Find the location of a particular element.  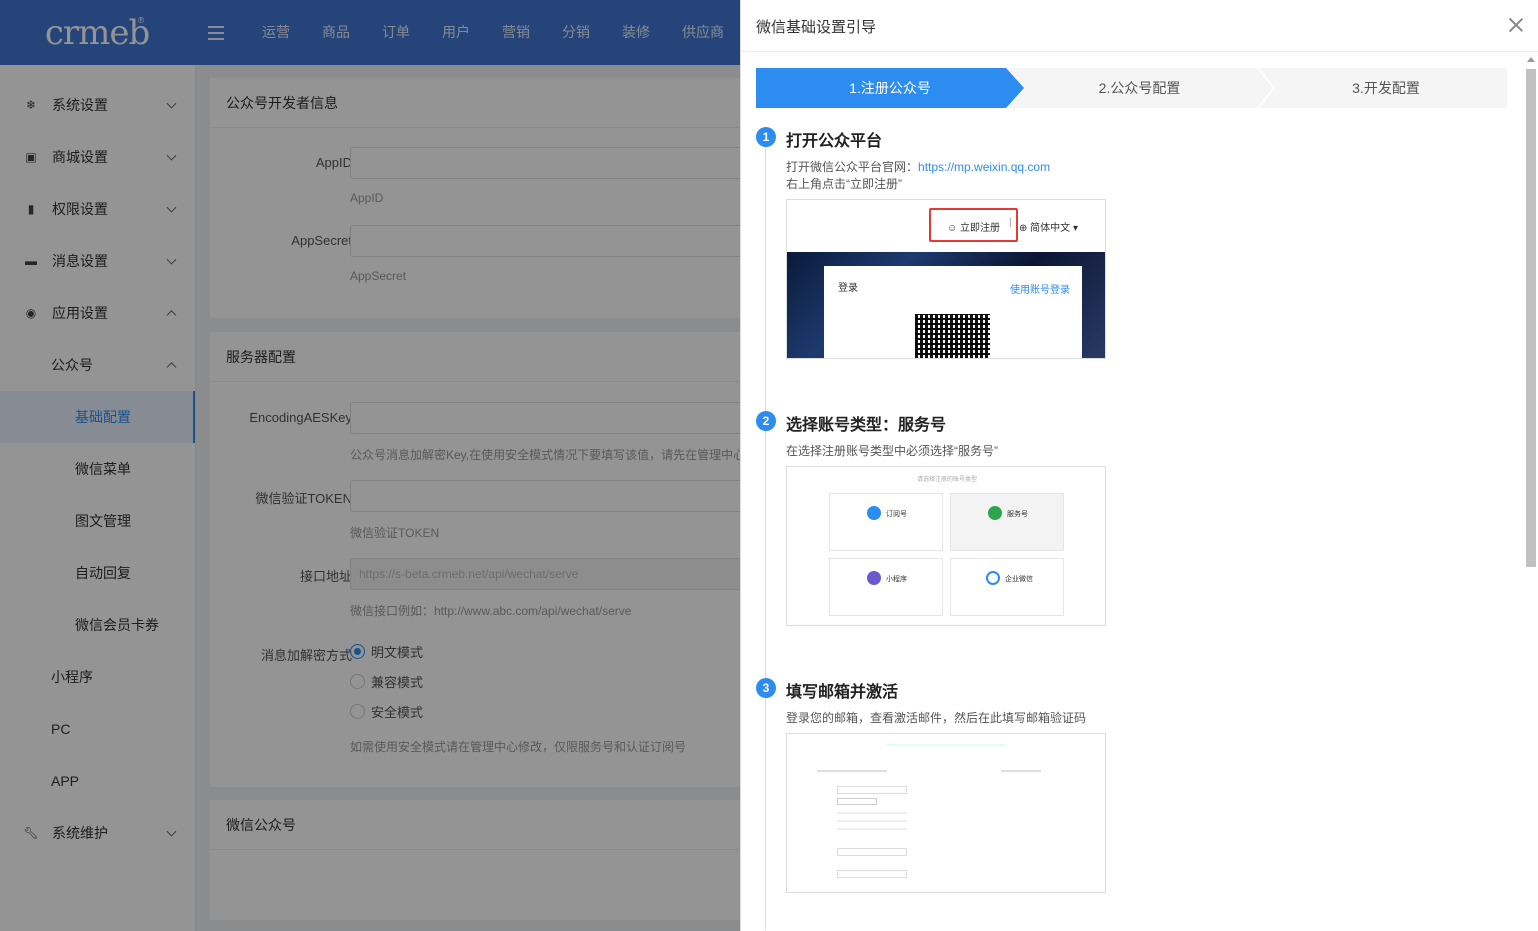

step-3: 3.开发配置 is located at coordinates (1386, 88).